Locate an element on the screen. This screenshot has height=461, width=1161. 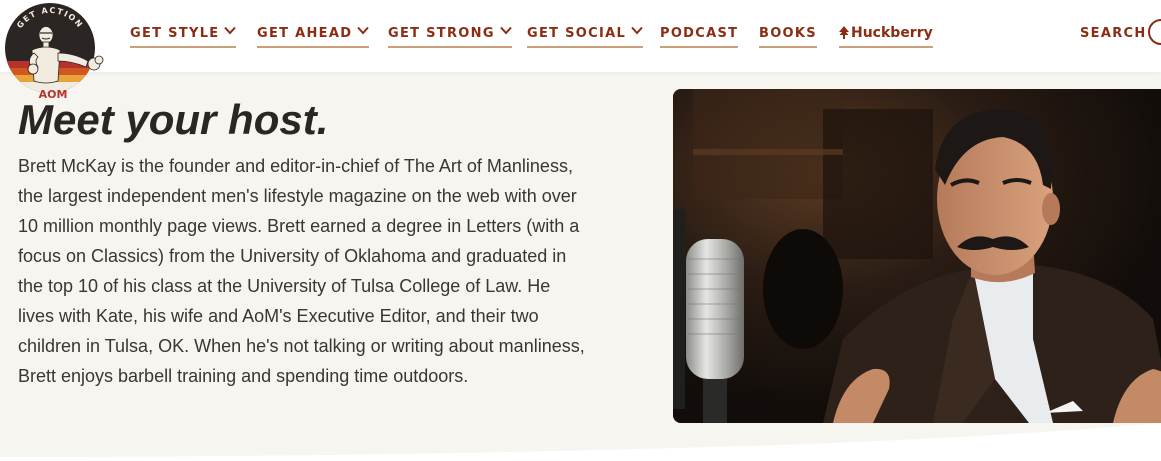
search-icon is located at coordinates (1154, 32).